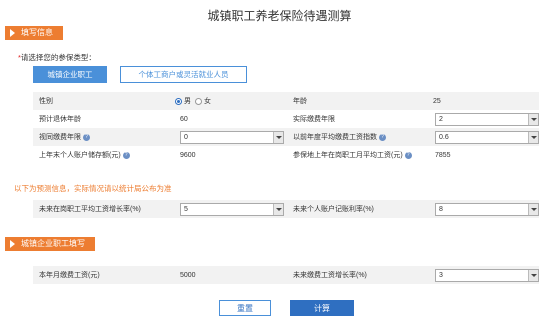  What do you see at coordinates (60, 137) in the screenshot?
I see `deemed-years-label: 视同缴费年限` at bounding box center [60, 137].